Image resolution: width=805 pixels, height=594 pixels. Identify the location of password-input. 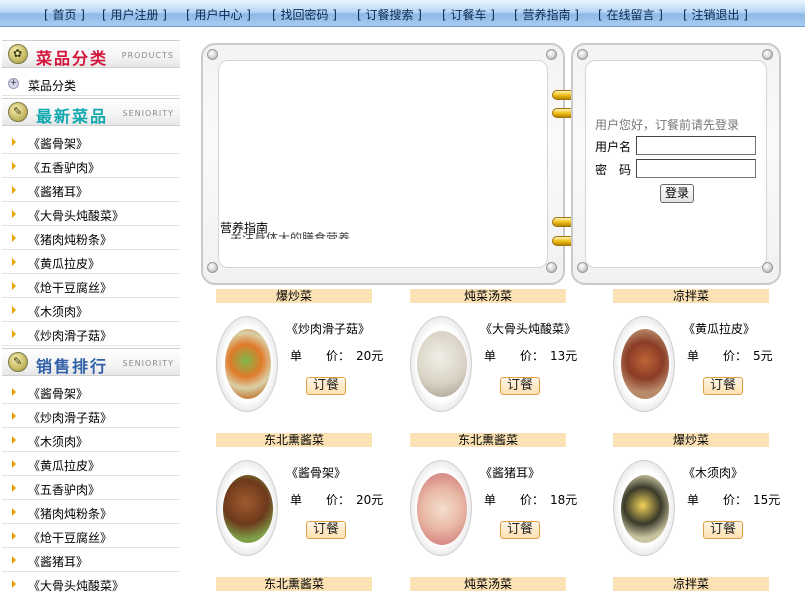
(696, 168).